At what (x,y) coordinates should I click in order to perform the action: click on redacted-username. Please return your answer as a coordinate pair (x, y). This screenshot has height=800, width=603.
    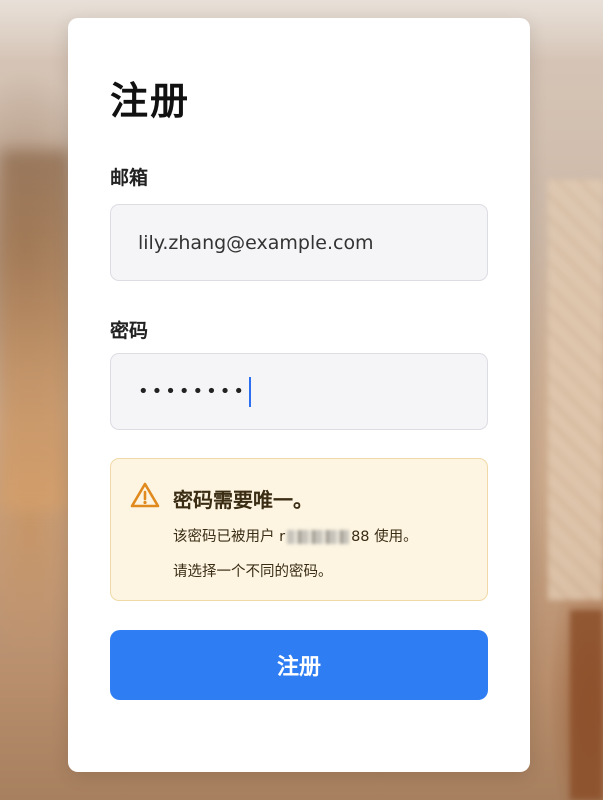
    Looking at the image, I should click on (318, 537).